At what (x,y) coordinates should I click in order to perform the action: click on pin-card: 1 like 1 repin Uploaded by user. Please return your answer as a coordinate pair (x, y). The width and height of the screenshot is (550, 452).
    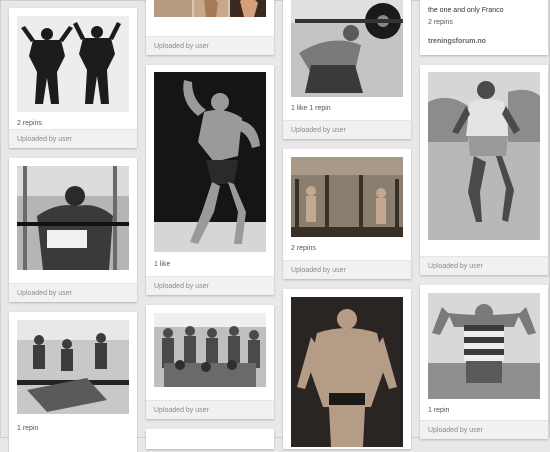
    Looking at the image, I should click on (347, 69).